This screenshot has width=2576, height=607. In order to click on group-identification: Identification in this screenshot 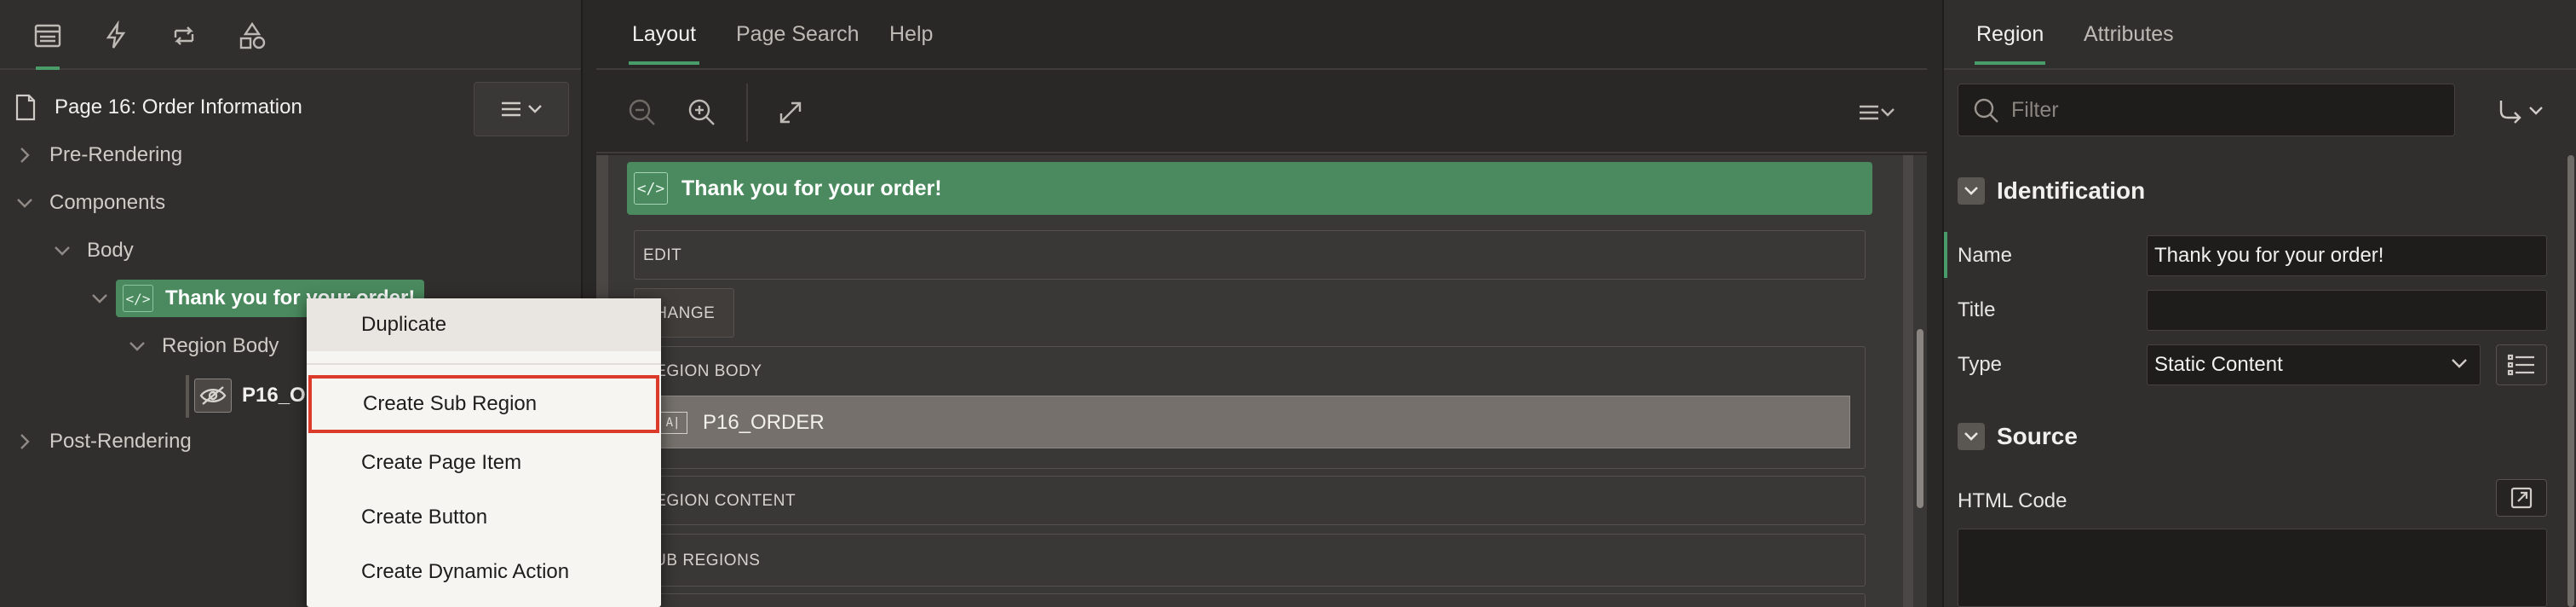, I will do `click(2052, 191)`.